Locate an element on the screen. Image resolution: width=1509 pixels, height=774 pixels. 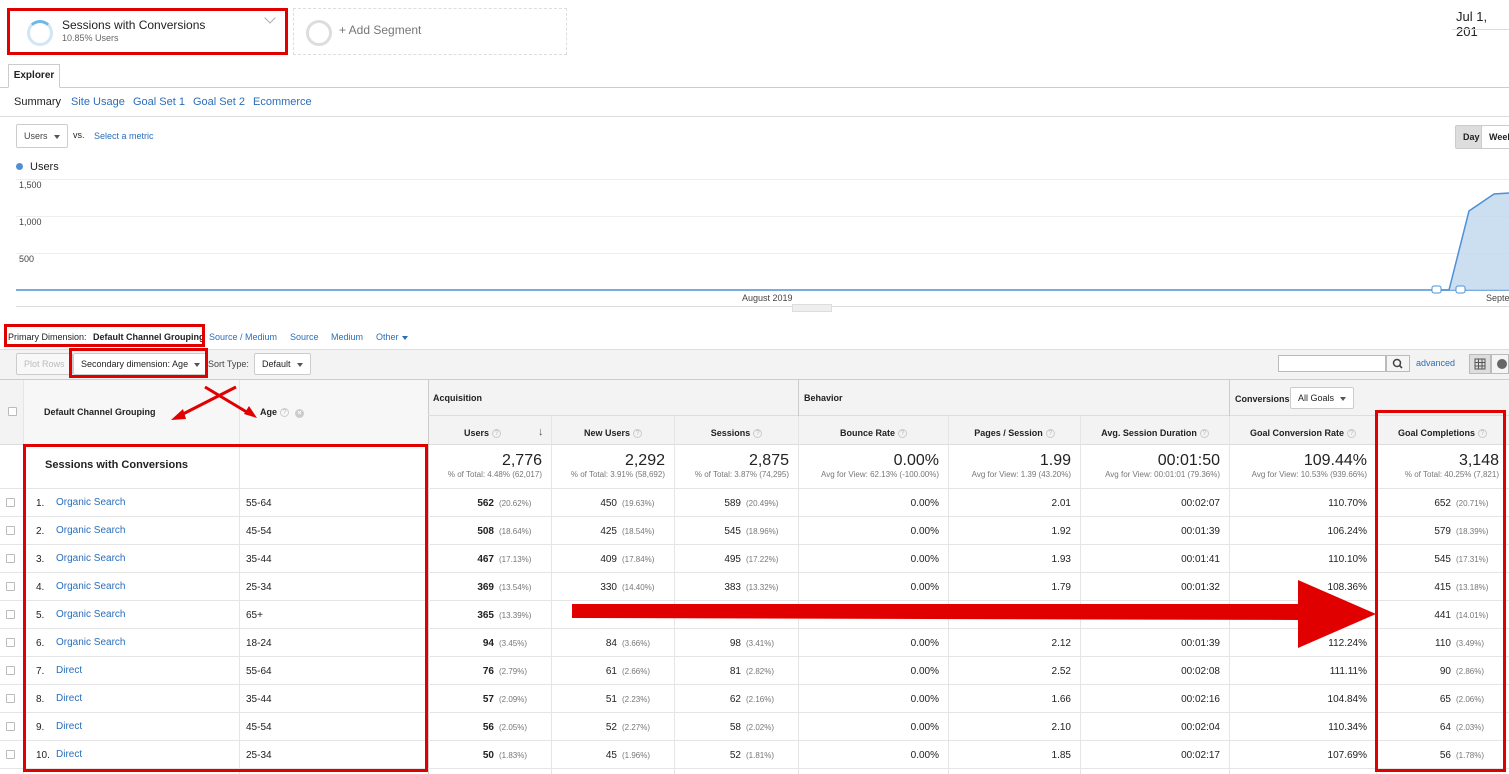
annotation-arrowhead-right is located at coordinates (250, 412).